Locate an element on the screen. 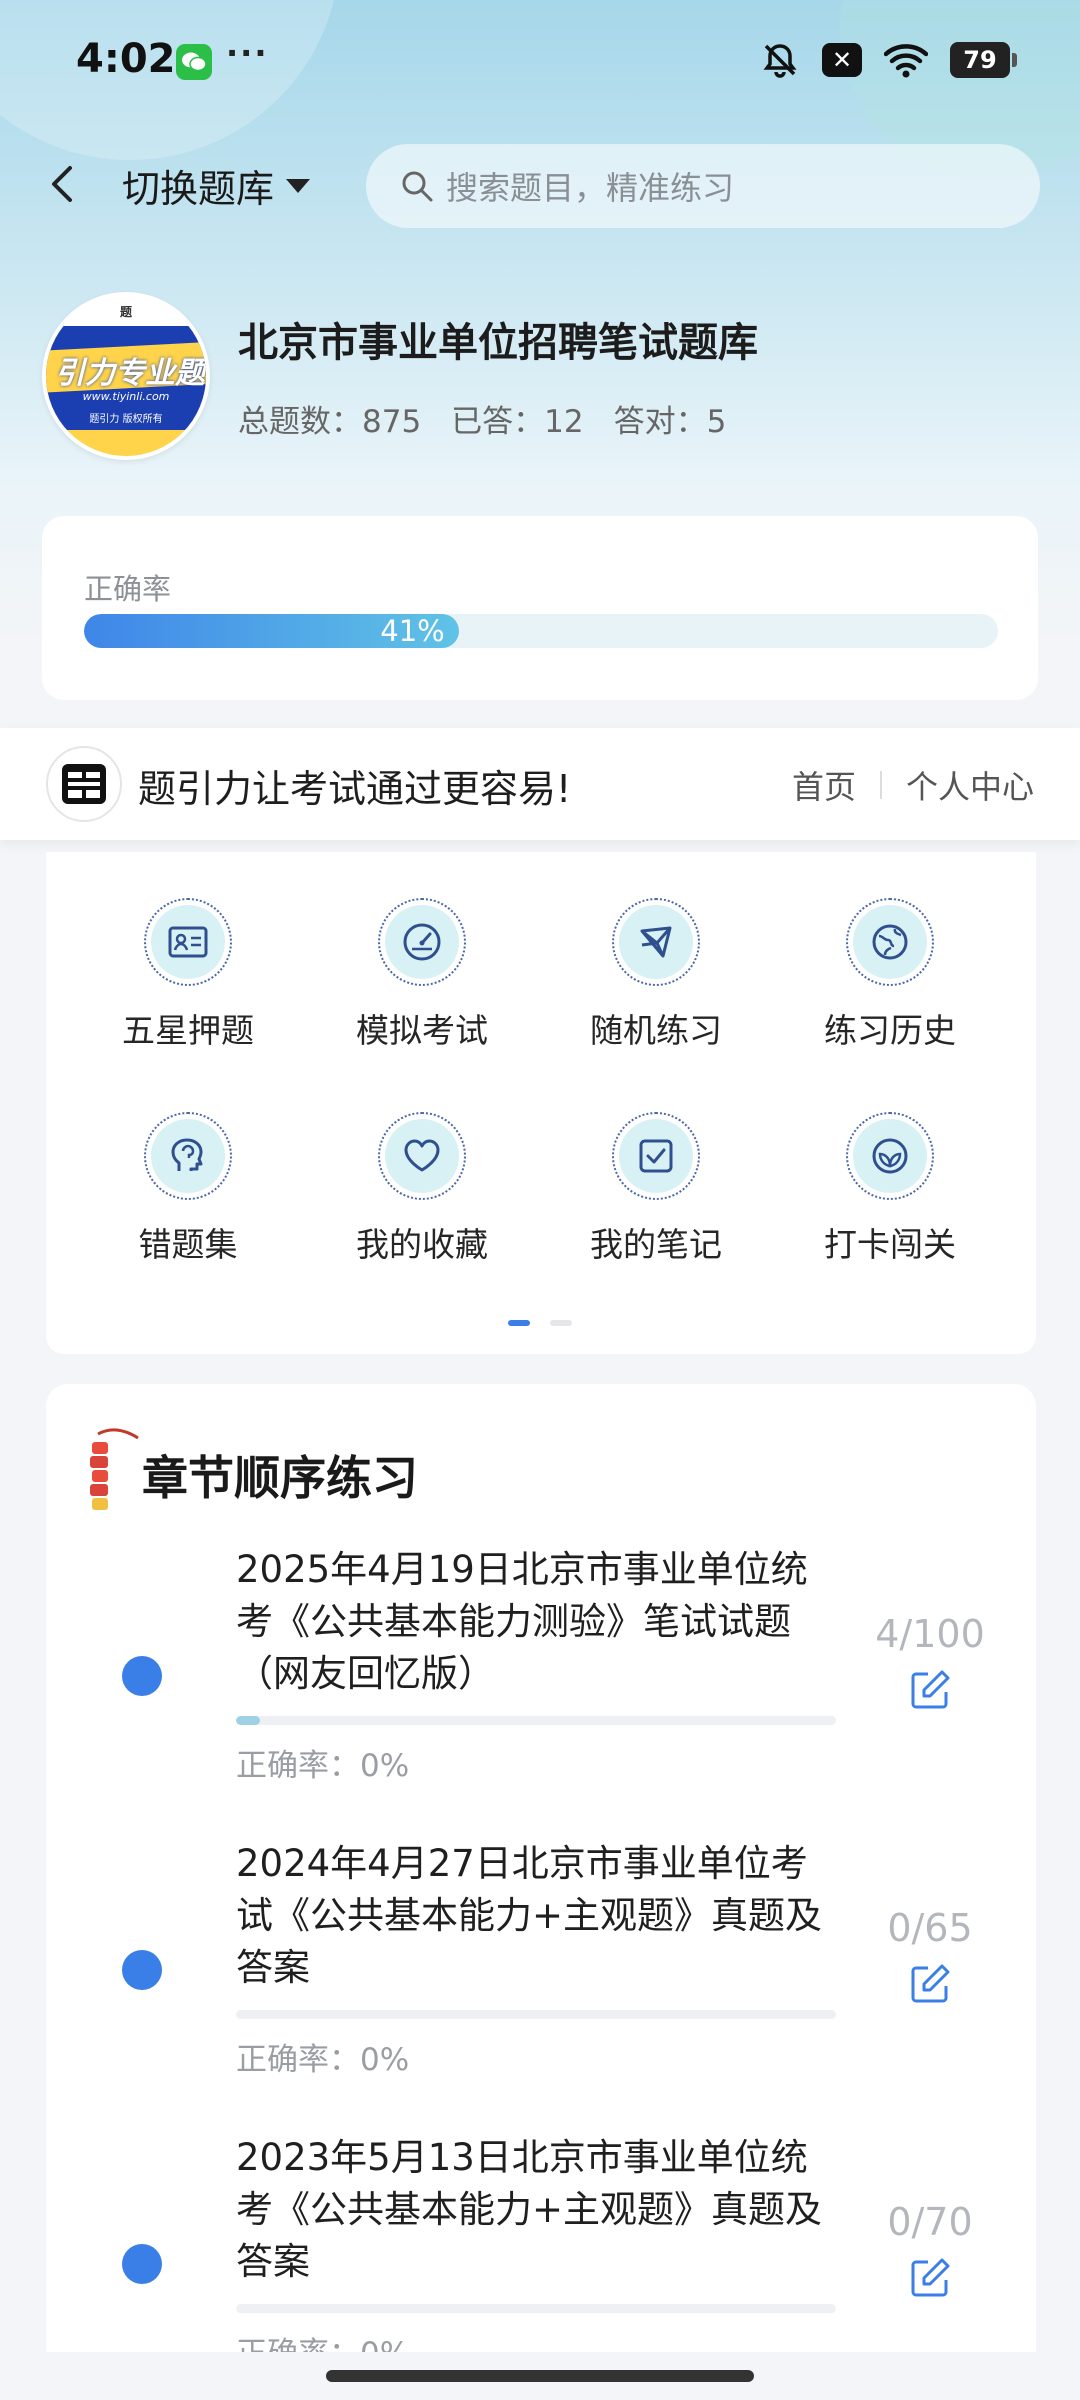 The image size is (1080, 2400). mute-bell-icon is located at coordinates (780, 61).